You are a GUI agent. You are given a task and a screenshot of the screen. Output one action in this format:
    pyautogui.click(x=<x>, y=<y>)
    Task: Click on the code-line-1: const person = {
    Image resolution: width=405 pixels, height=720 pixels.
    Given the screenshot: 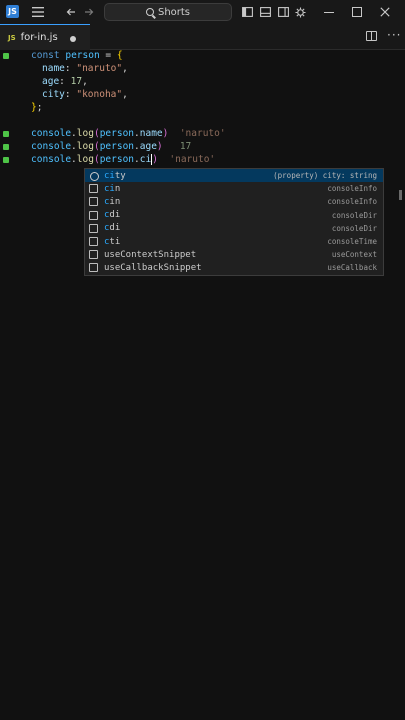 What is the action you would take?
    pyautogui.click(x=77, y=55)
    